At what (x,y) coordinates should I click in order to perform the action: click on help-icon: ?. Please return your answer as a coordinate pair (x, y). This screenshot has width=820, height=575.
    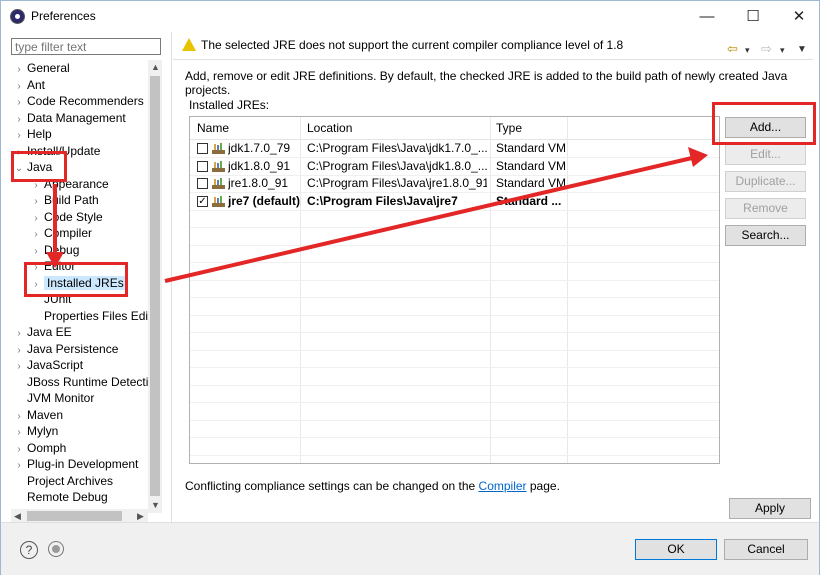
    Looking at the image, I should click on (29, 550).